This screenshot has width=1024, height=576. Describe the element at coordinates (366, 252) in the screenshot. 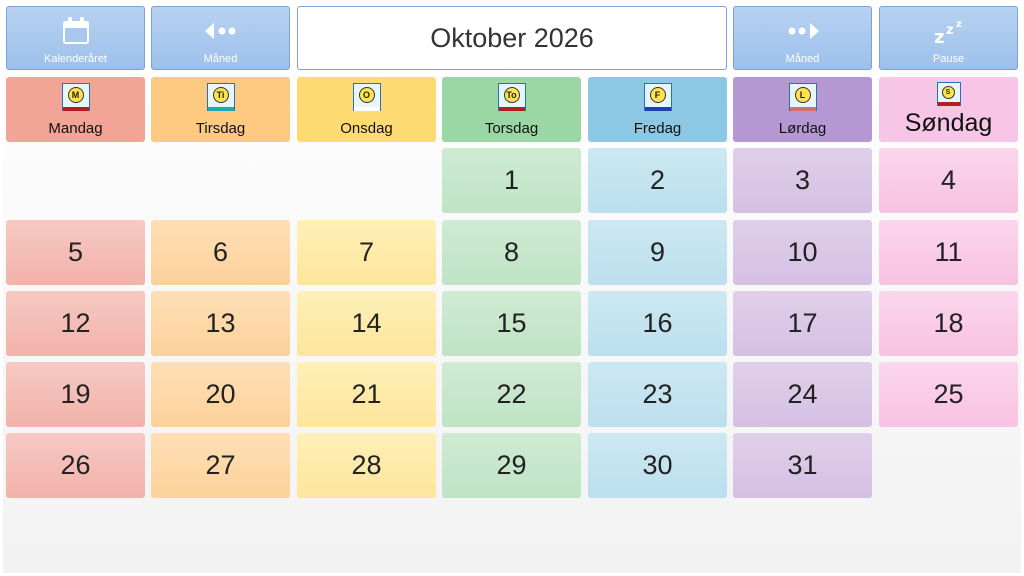

I see `day-cell: 7` at that location.